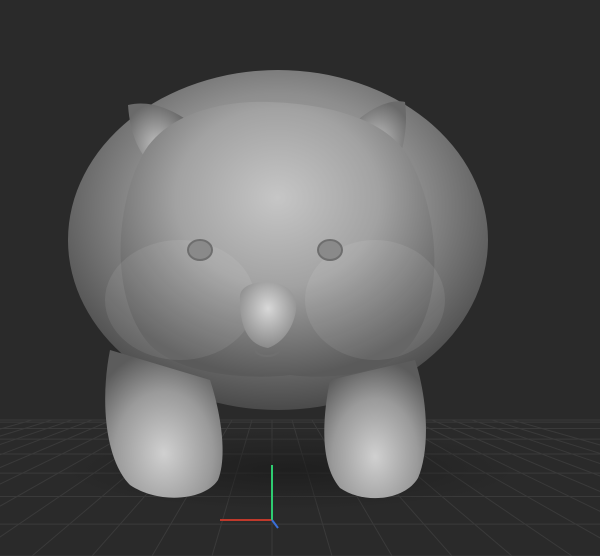 The width and height of the screenshot is (600, 556). I want to click on wombat-right-eye, so click(330, 250).